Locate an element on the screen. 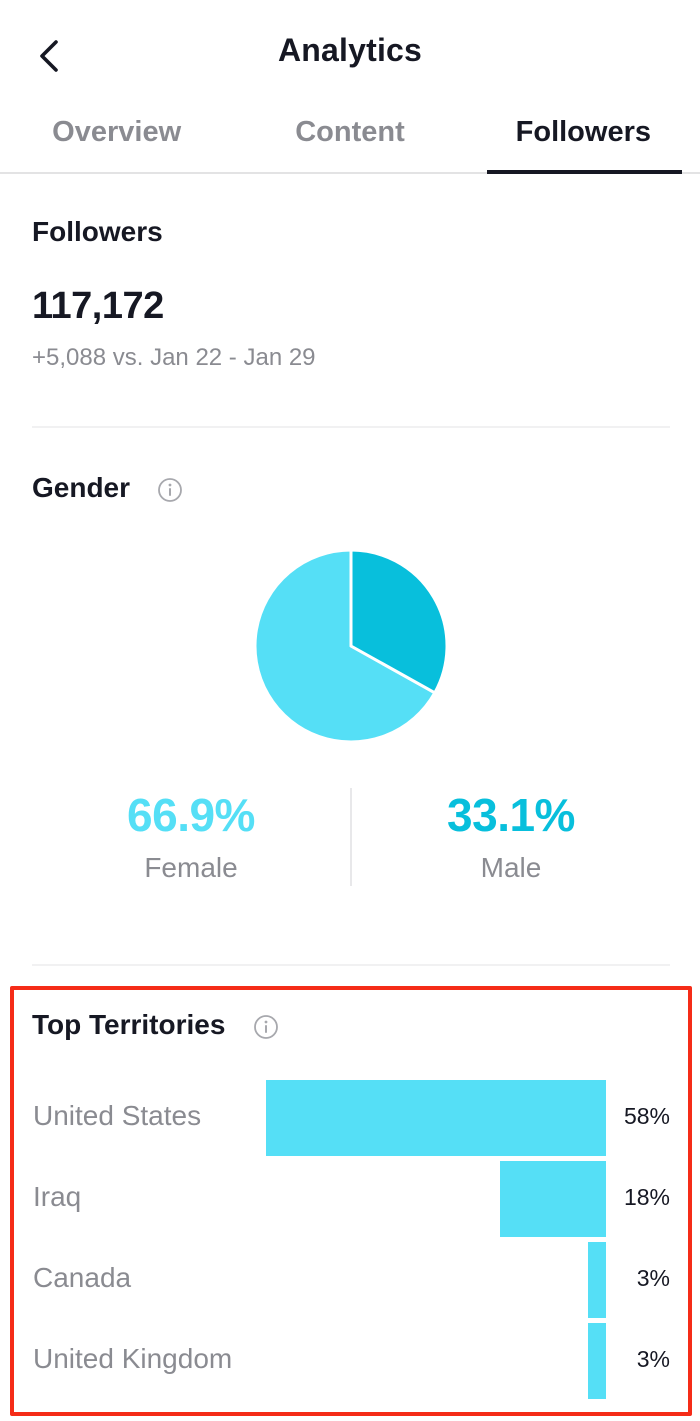  territory-percent: 58% is located at coordinates (646, 1116).